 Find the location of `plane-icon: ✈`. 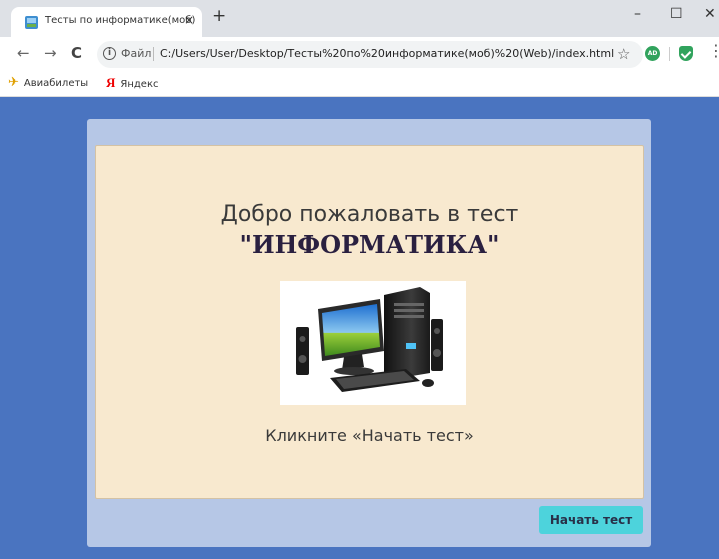

plane-icon: ✈ is located at coordinates (13, 82).